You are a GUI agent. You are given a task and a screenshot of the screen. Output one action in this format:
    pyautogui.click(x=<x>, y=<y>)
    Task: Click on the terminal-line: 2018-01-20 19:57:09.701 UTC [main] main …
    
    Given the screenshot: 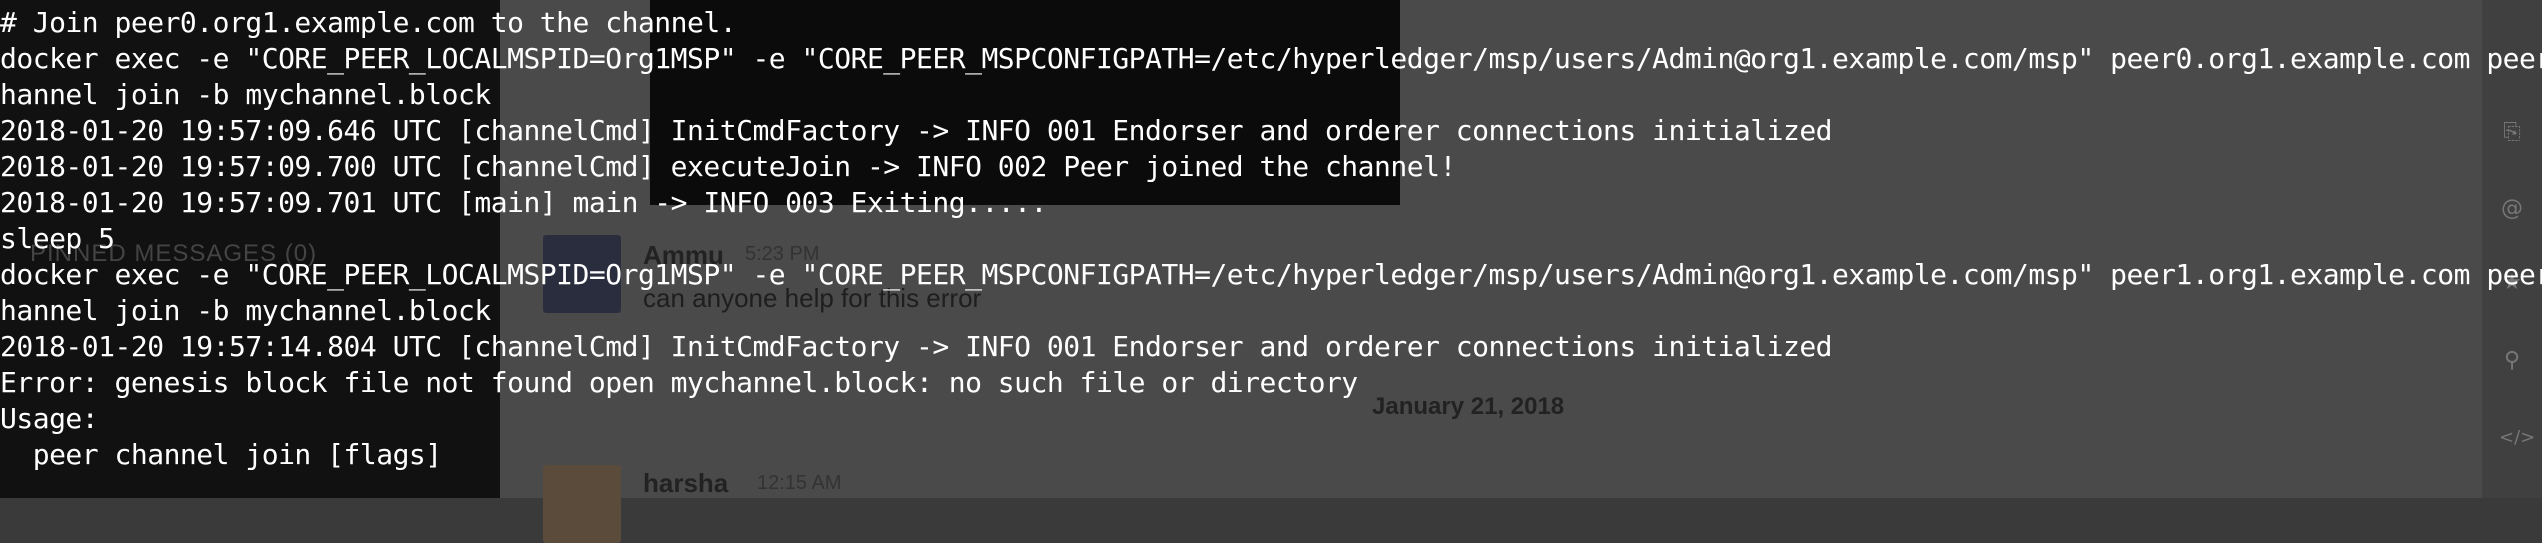 What is the action you would take?
    pyautogui.click(x=523, y=202)
    